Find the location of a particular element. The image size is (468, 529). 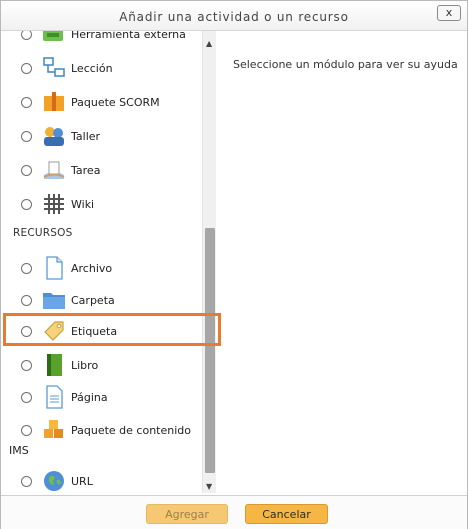

option-file: Archivo is located at coordinates (105, 269).